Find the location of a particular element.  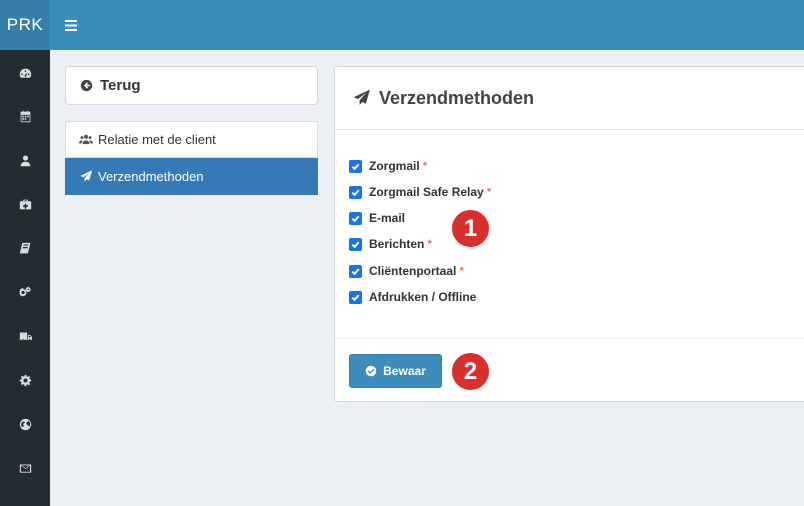

back-label: Terug is located at coordinates (120, 85).